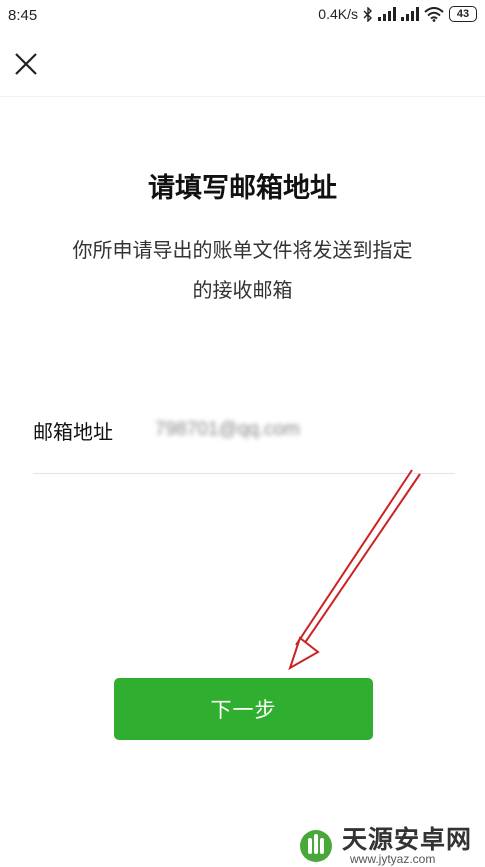  What do you see at coordinates (367, 14) in the screenshot?
I see `bluetooth-icon` at bounding box center [367, 14].